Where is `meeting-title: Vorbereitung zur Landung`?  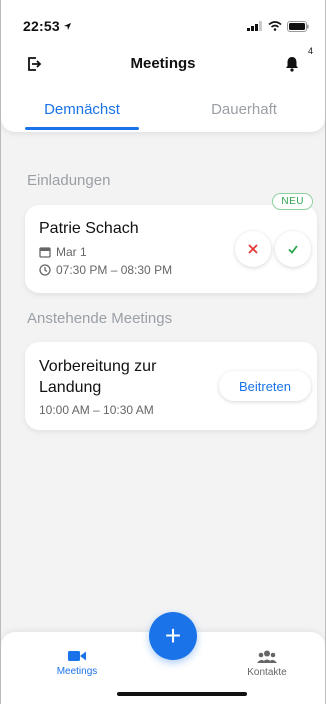
meeting-title: Vorbereitung zur Landung is located at coordinates (98, 377).